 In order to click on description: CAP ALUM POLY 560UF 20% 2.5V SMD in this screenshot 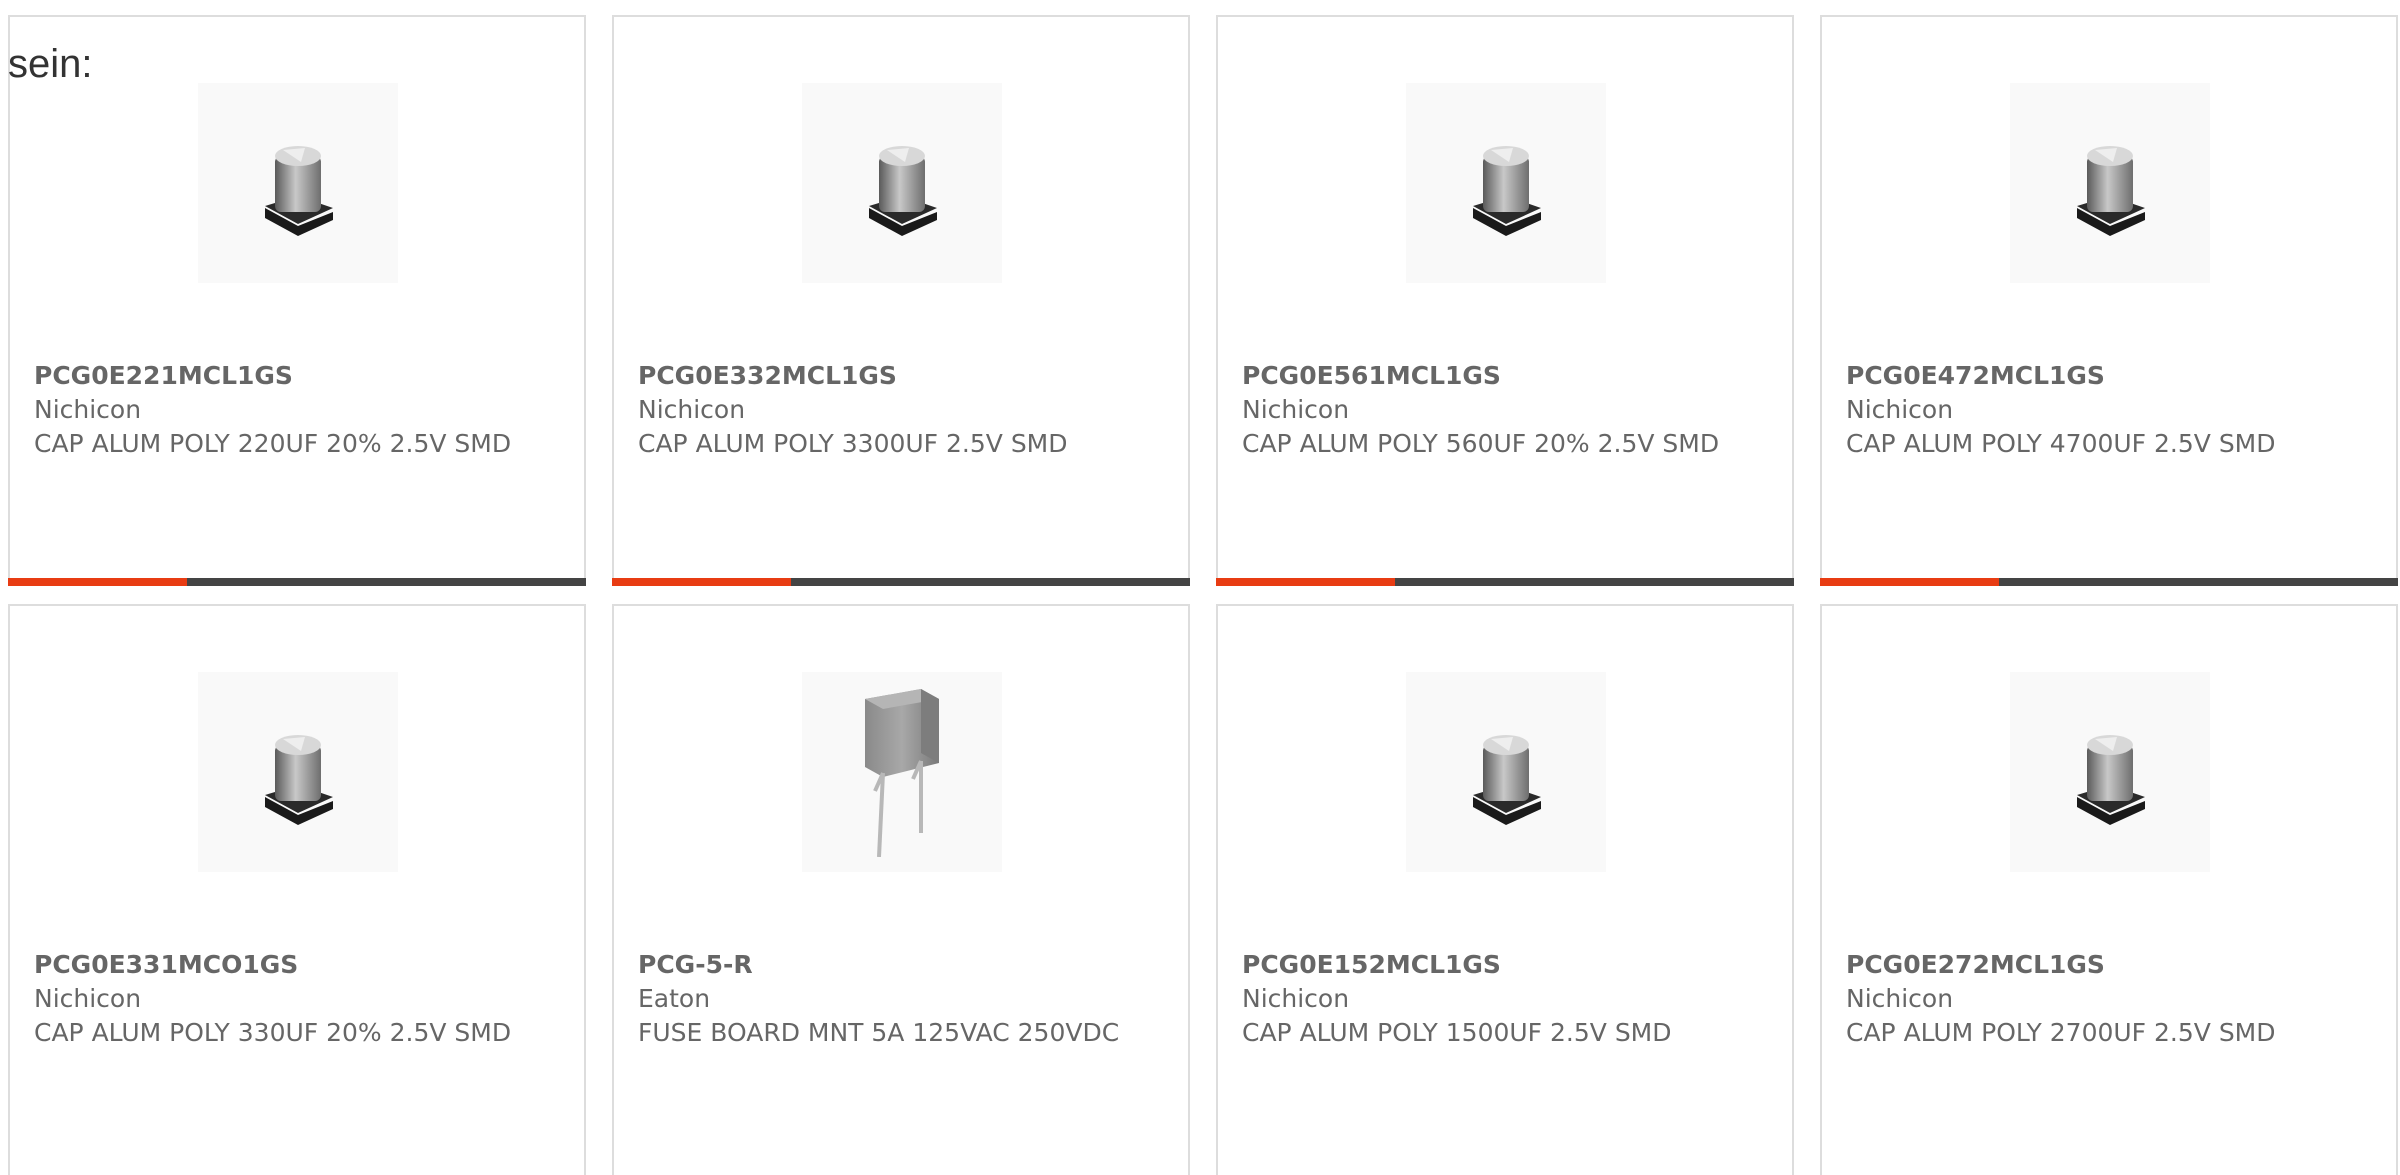, I will do `click(1481, 443)`.